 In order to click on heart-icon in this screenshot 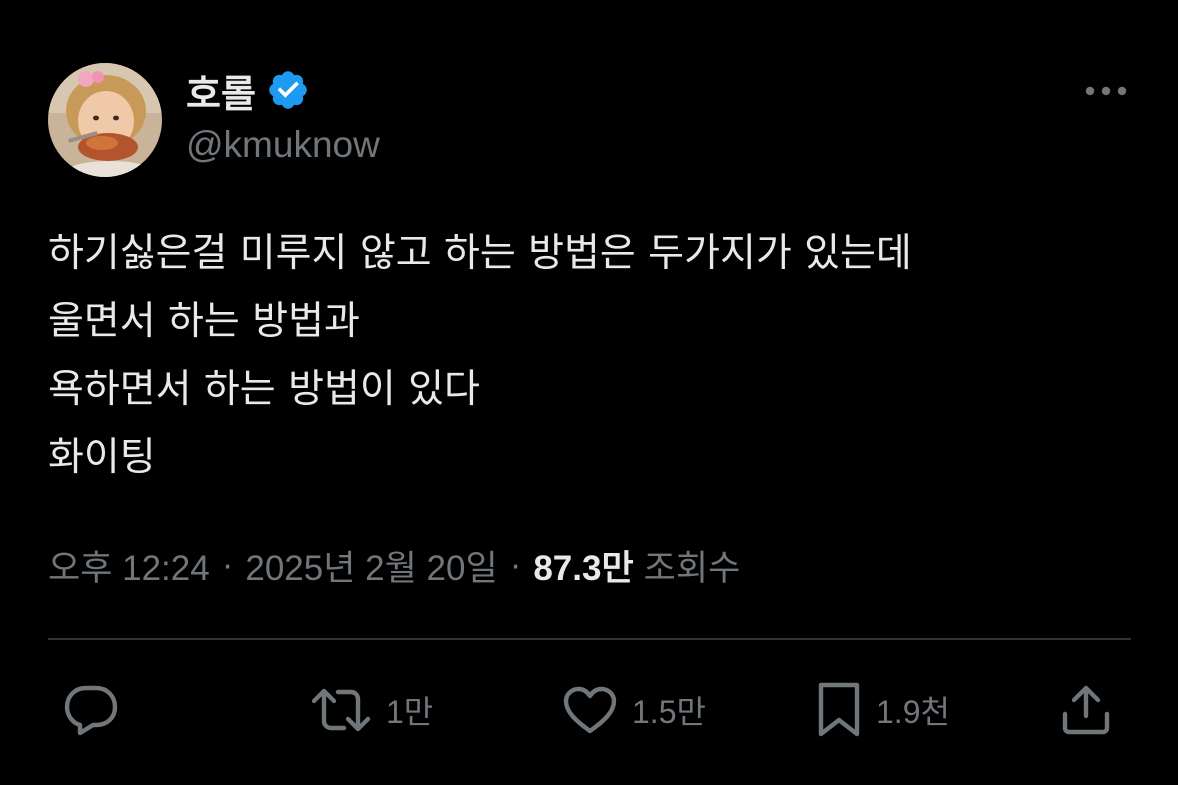, I will do `click(590, 710)`.